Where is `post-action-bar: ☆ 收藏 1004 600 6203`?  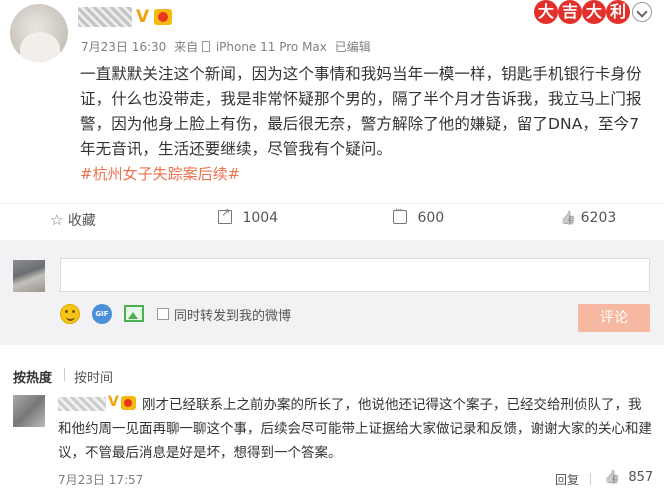 post-action-bar: ☆ 收藏 1004 600 6203 is located at coordinates (332, 219).